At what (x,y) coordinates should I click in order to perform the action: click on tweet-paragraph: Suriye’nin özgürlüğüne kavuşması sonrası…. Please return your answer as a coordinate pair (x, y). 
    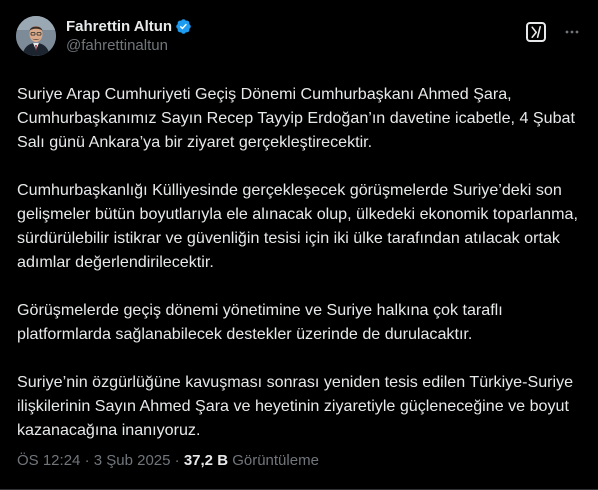
    Looking at the image, I should click on (295, 406).